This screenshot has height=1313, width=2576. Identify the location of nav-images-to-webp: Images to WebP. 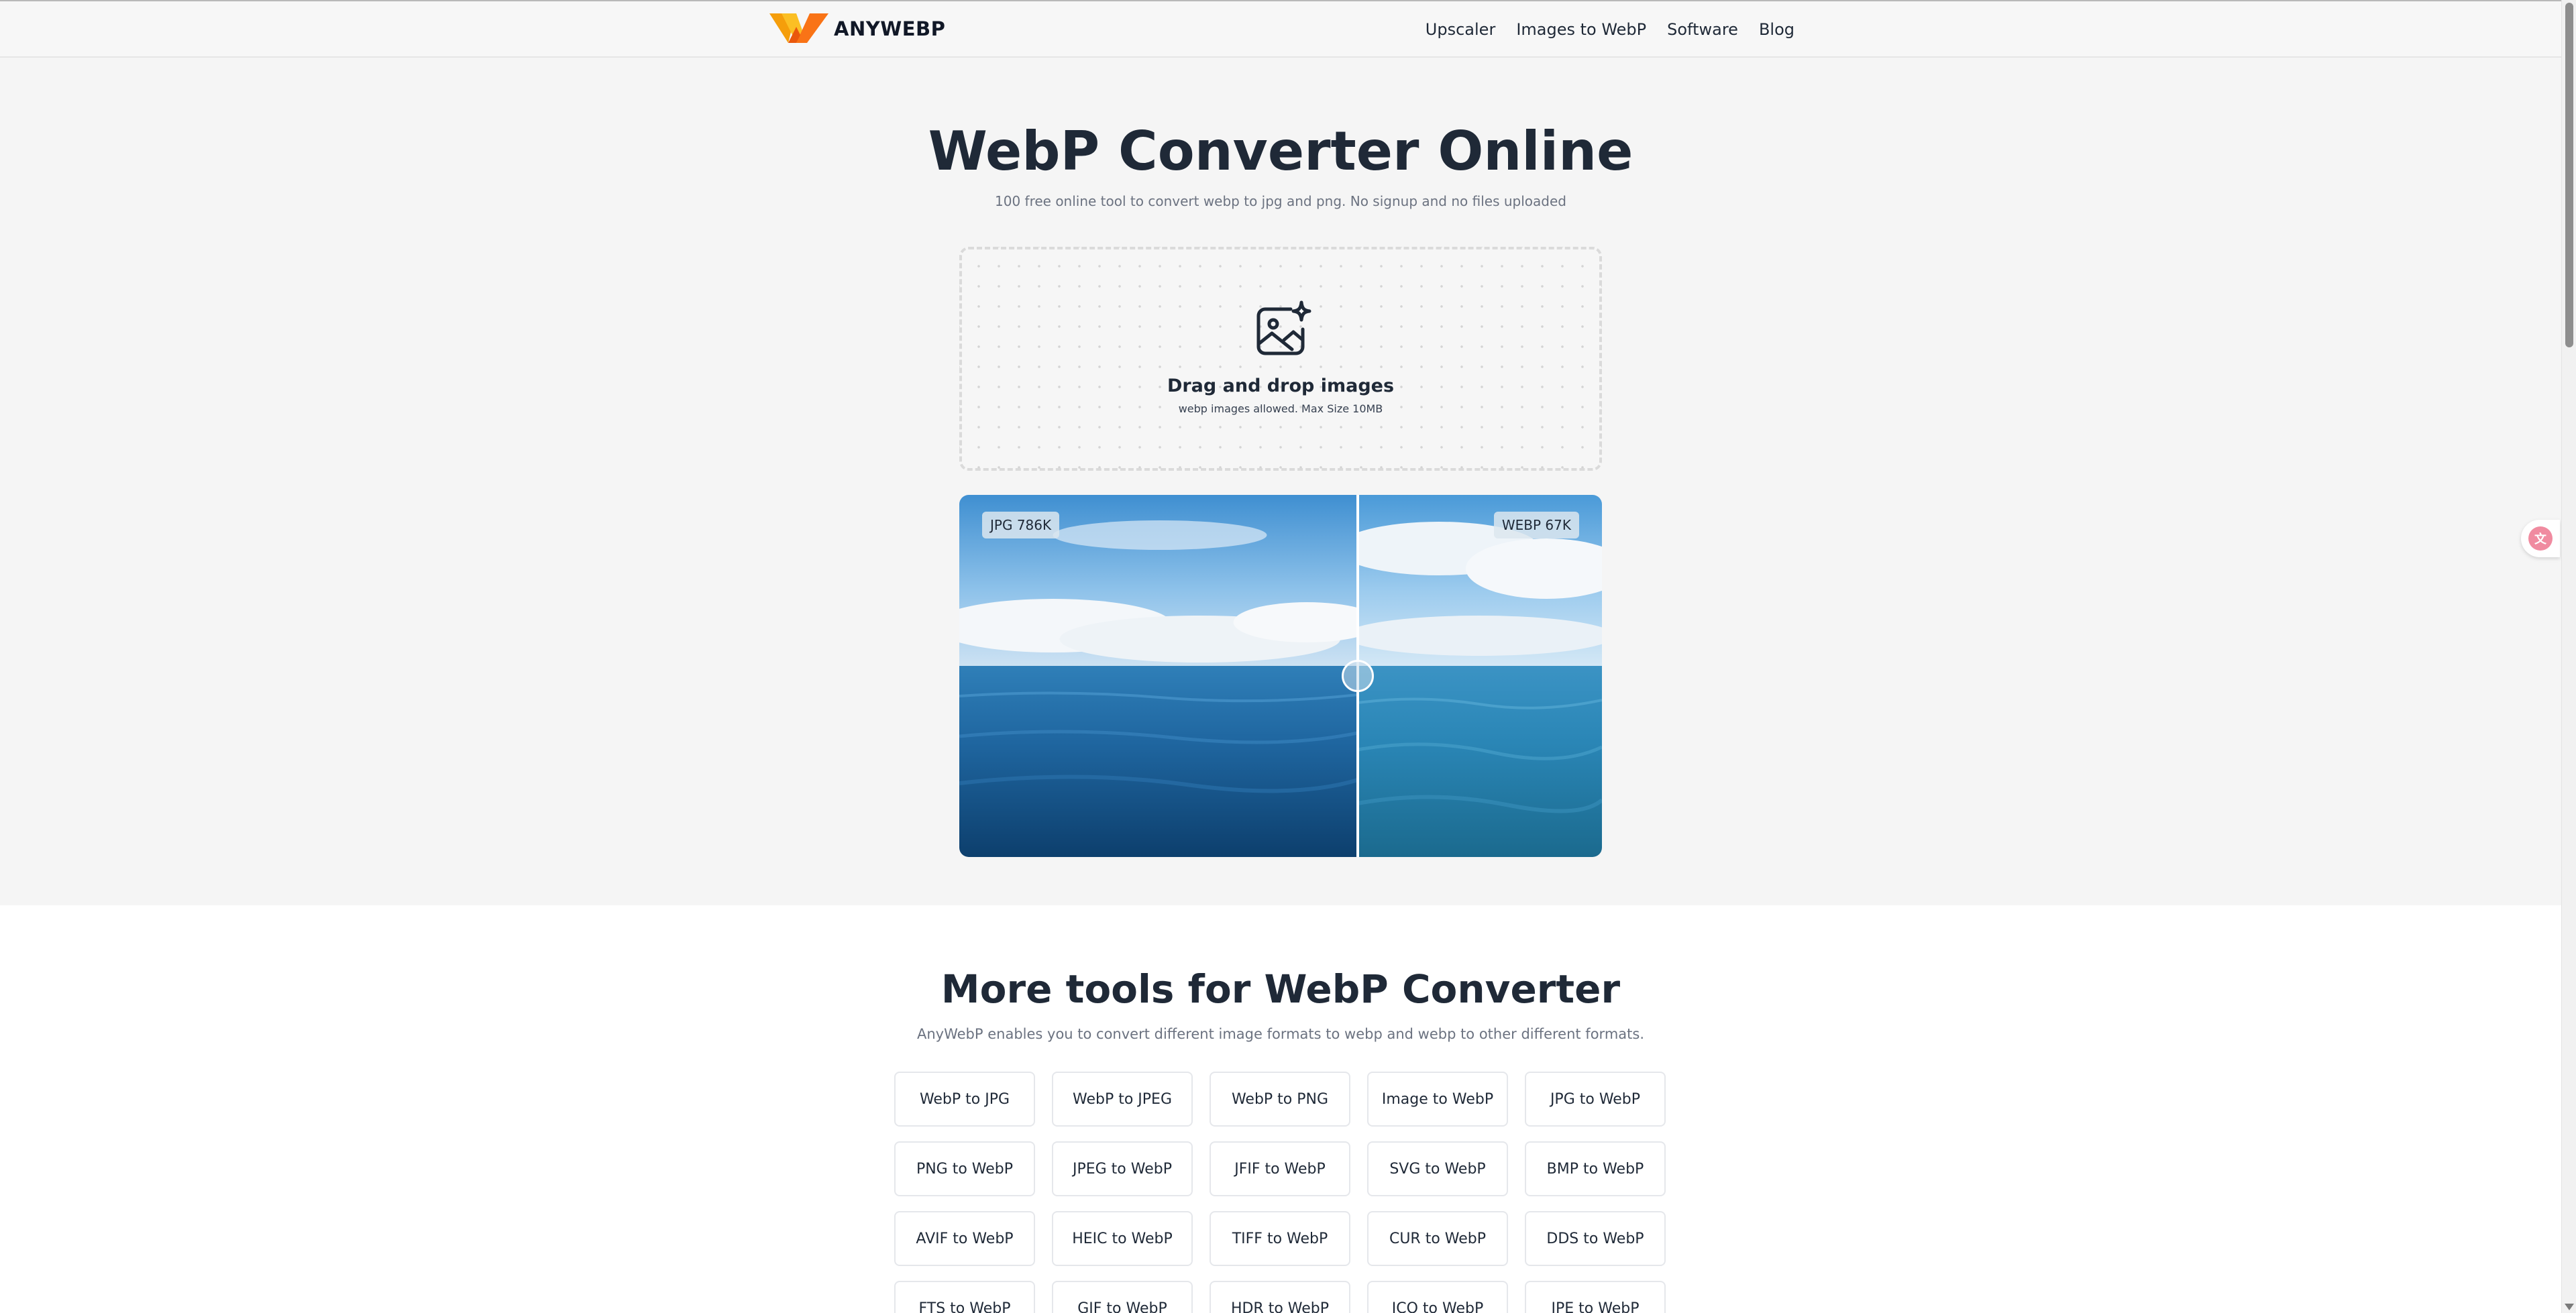
(1581, 29).